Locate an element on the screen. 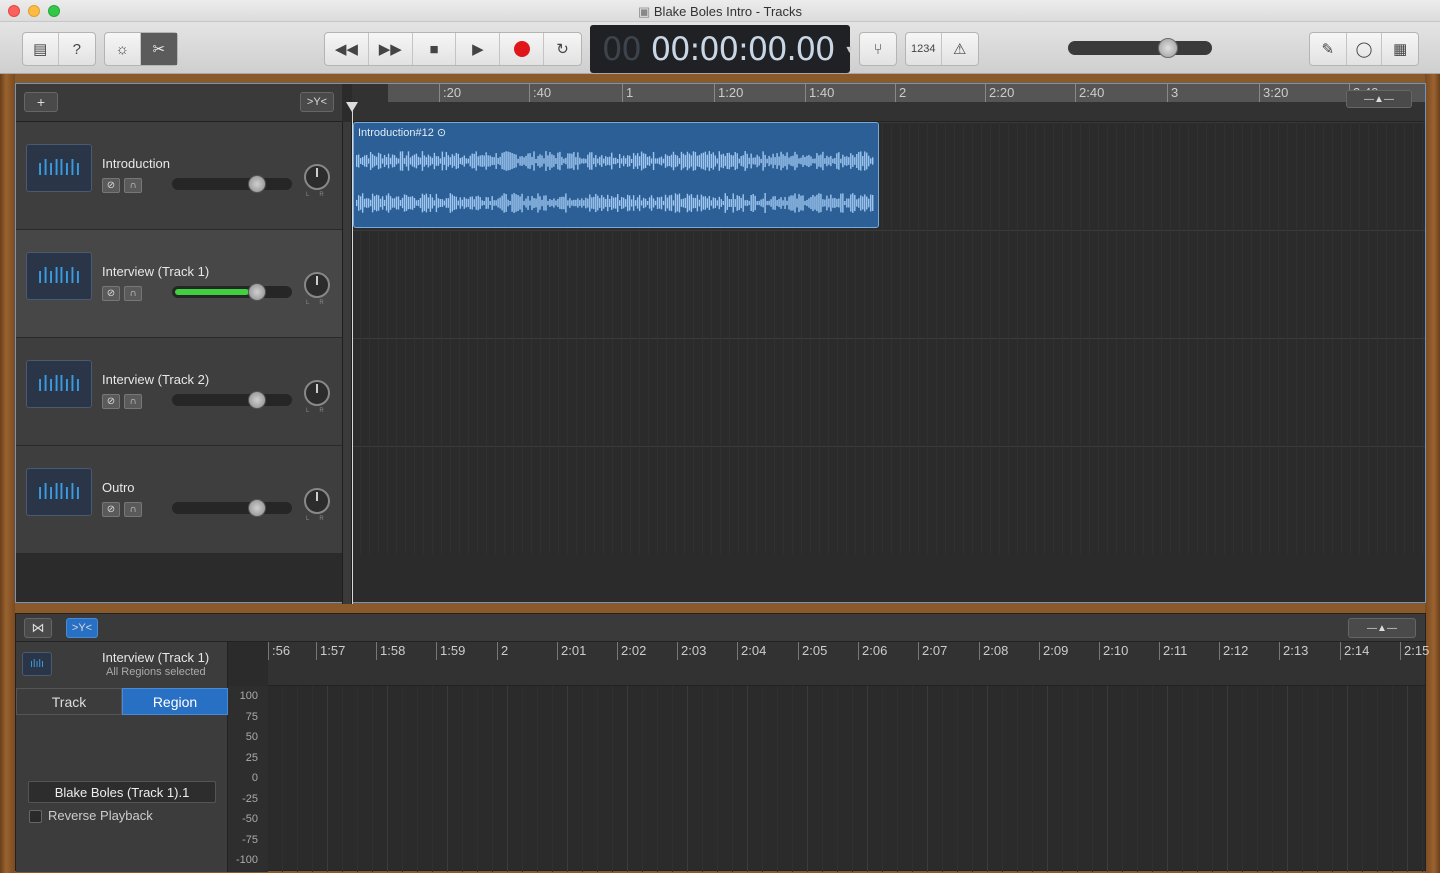  playhead-handle is located at coordinates (352, 107).